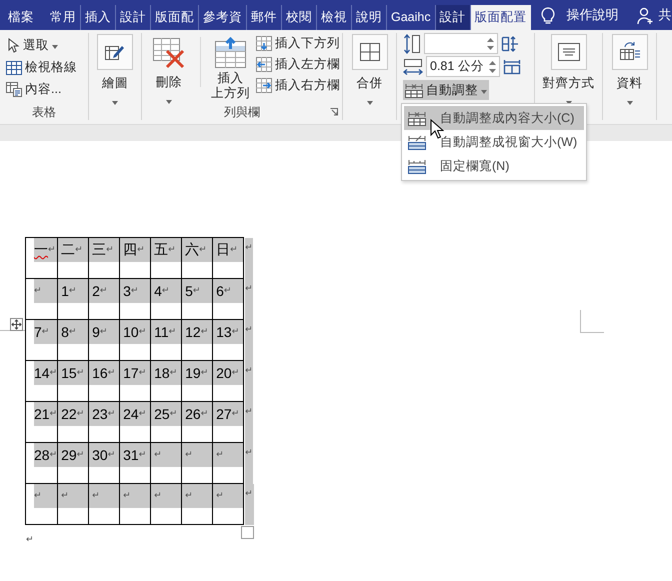 This screenshot has height=581, width=672. Describe the element at coordinates (494, 142) in the screenshot. I see `menu-item: 自動調整成視窗大小(W)` at that location.